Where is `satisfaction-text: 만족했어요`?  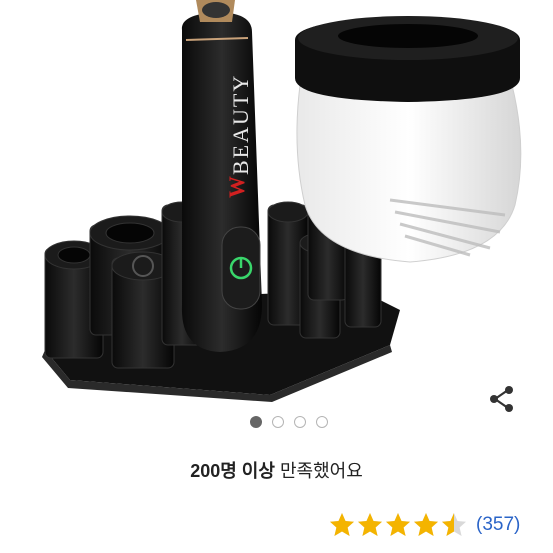
satisfaction-text: 만족했어요 is located at coordinates (321, 471).